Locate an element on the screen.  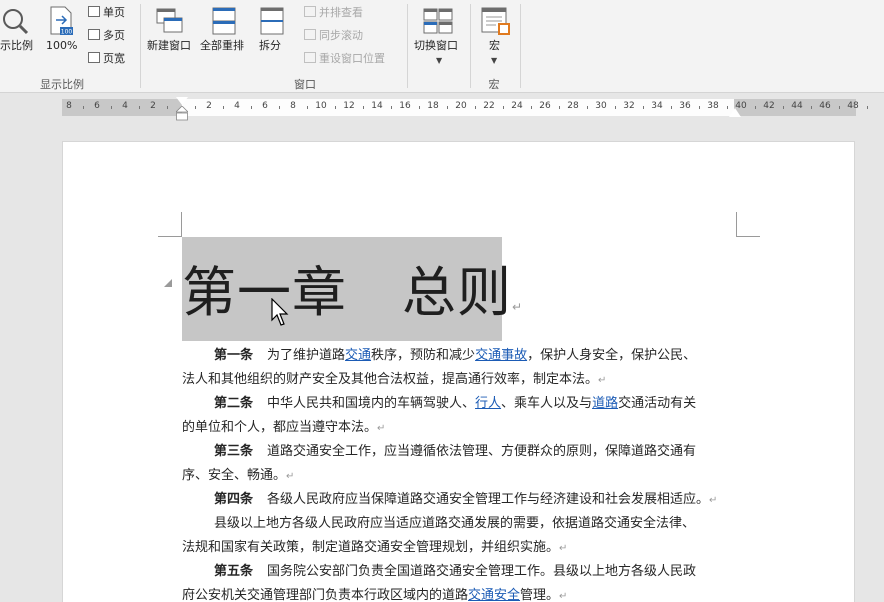
body-text: 国务院公安部门负责全国道路交通安全管理工作。县级以上地方各级人民政 is located at coordinates (482, 571).